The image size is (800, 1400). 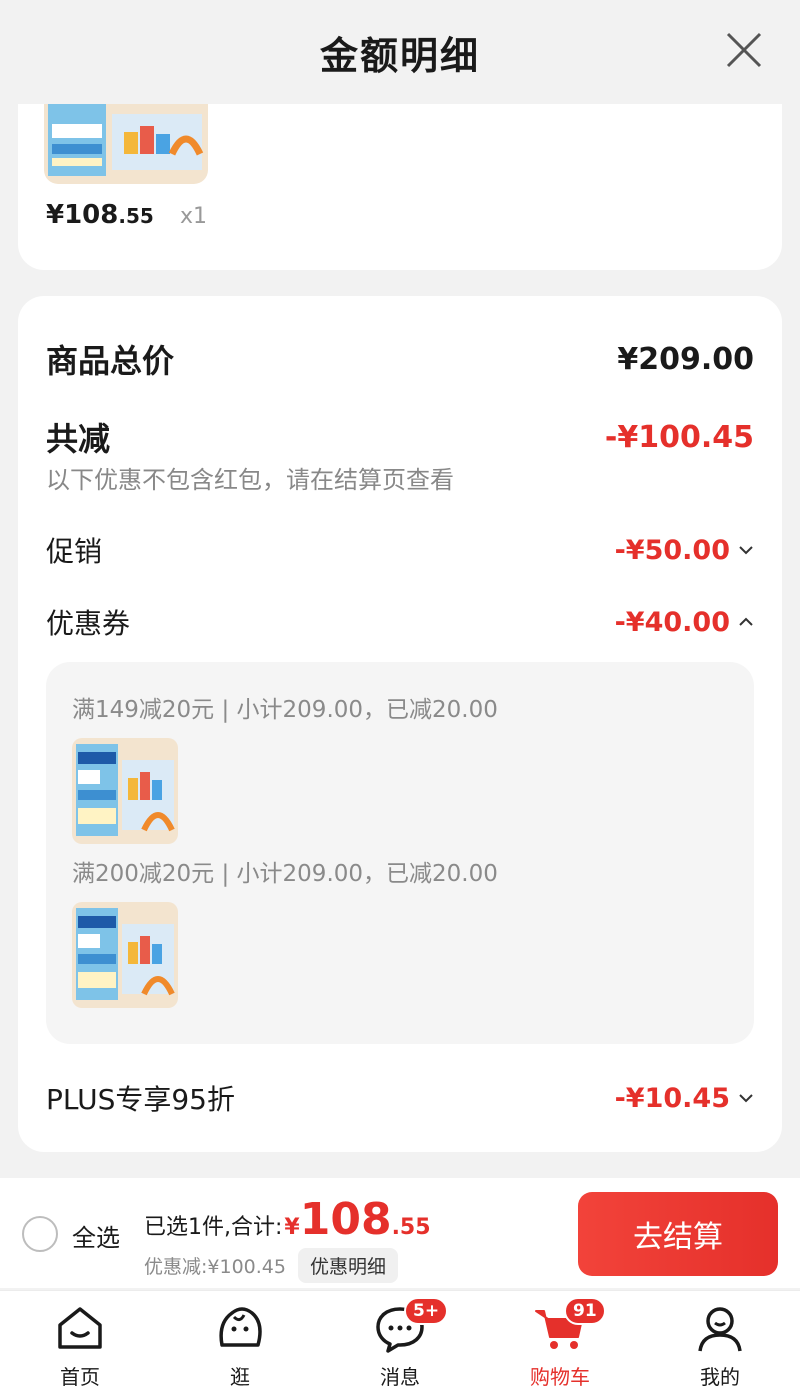 What do you see at coordinates (400, 622) in the screenshot?
I see `coupon-row: 优惠券 -¥40.00` at bounding box center [400, 622].